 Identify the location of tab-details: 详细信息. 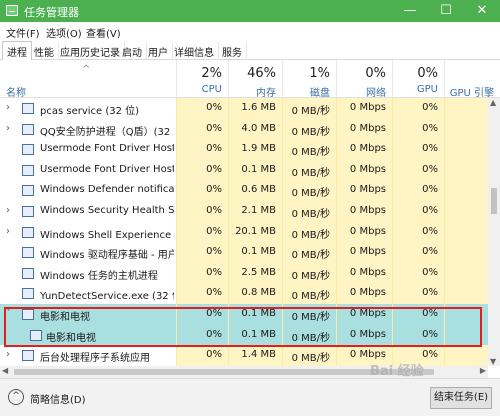
(194, 51).